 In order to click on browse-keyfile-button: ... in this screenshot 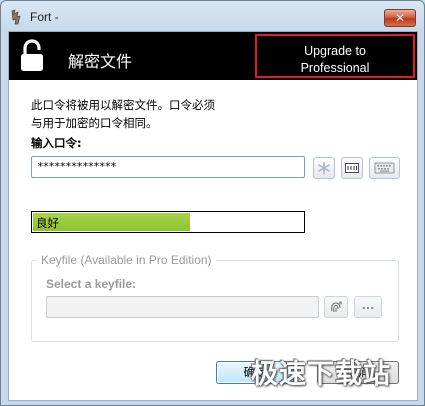, I will do `click(368, 307)`.